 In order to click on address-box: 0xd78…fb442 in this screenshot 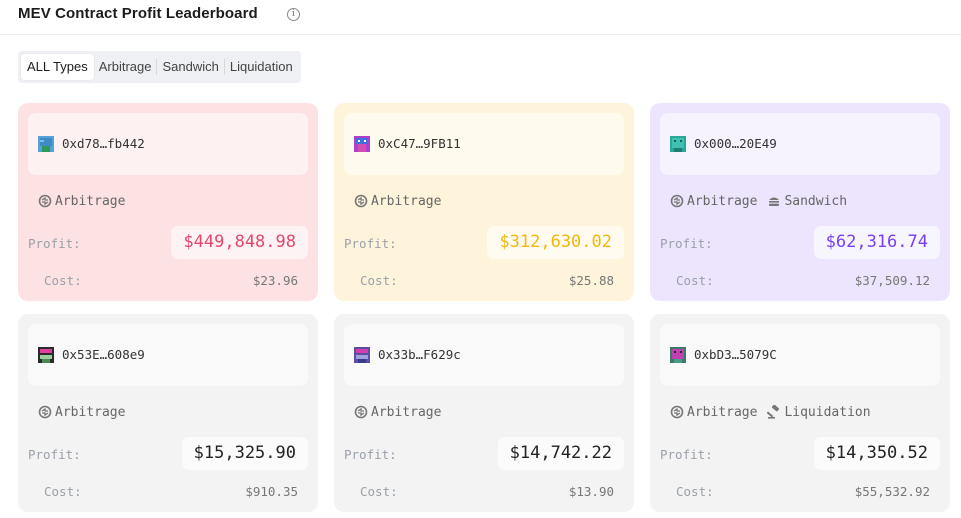, I will do `click(168, 144)`.